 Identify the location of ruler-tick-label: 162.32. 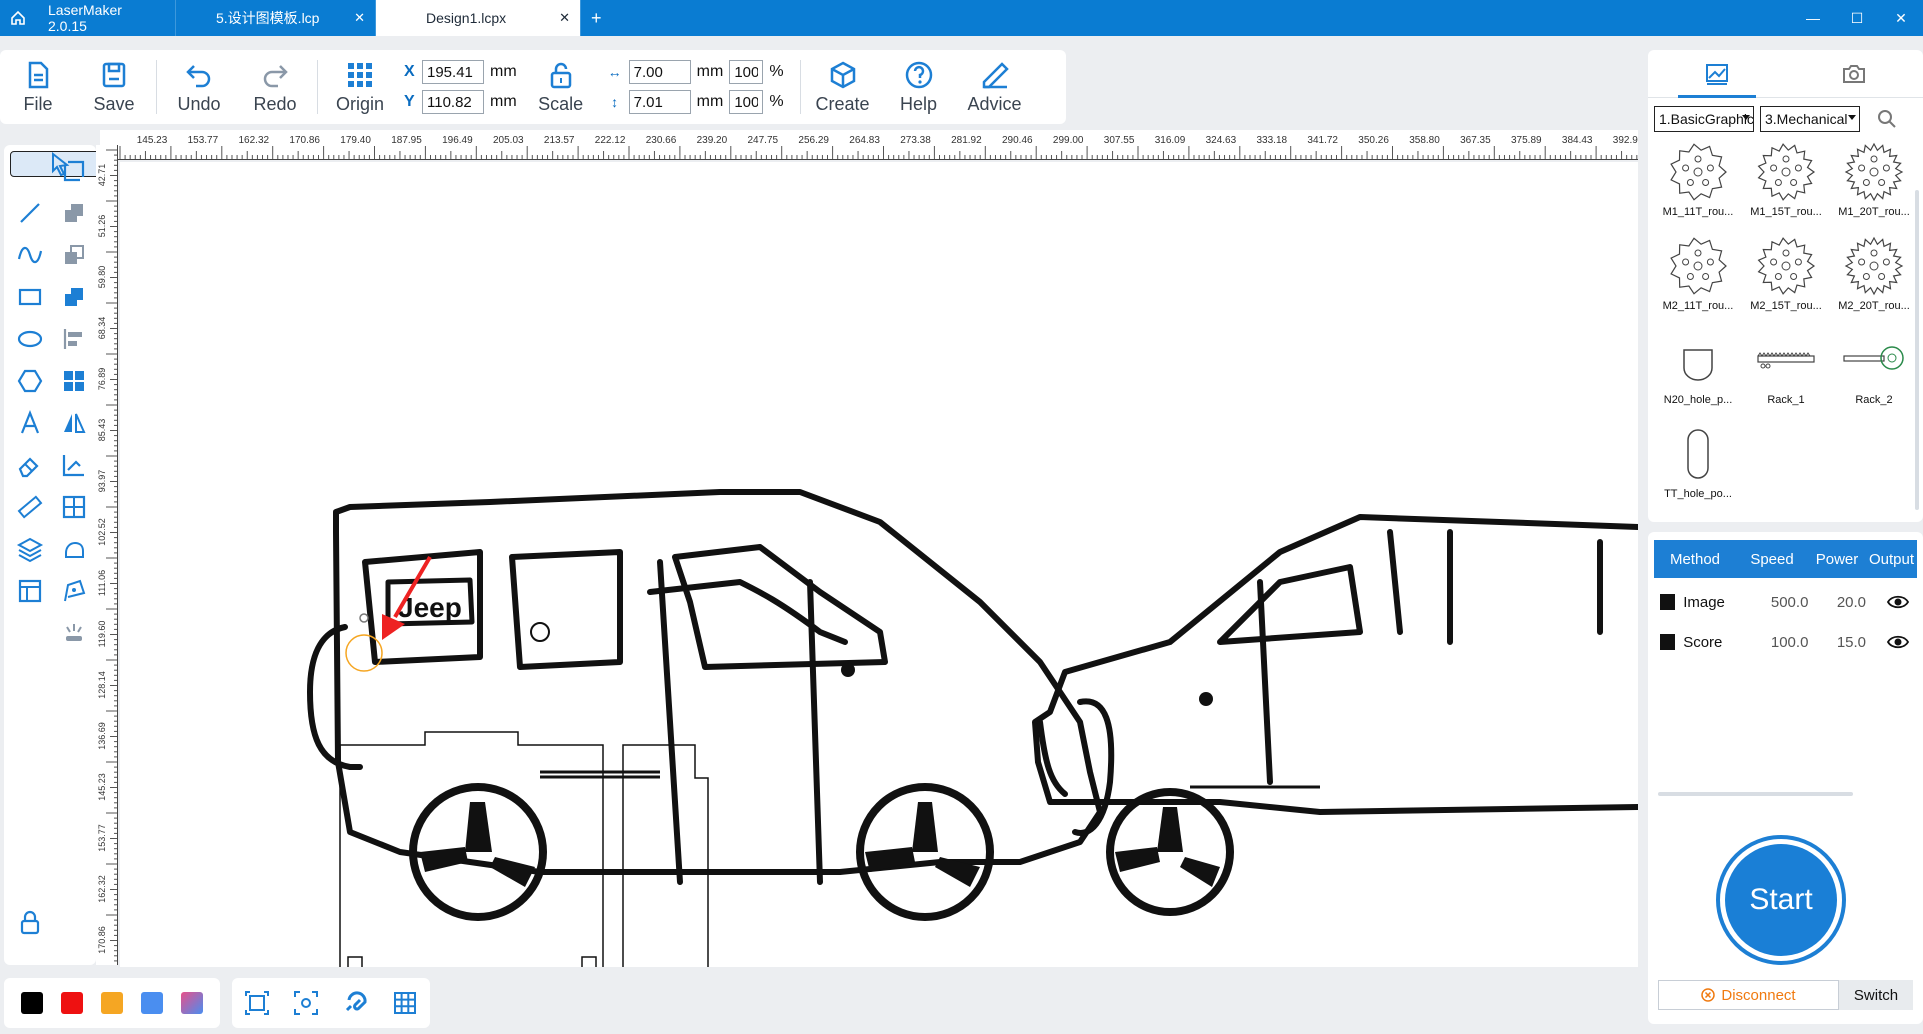
(254, 140).